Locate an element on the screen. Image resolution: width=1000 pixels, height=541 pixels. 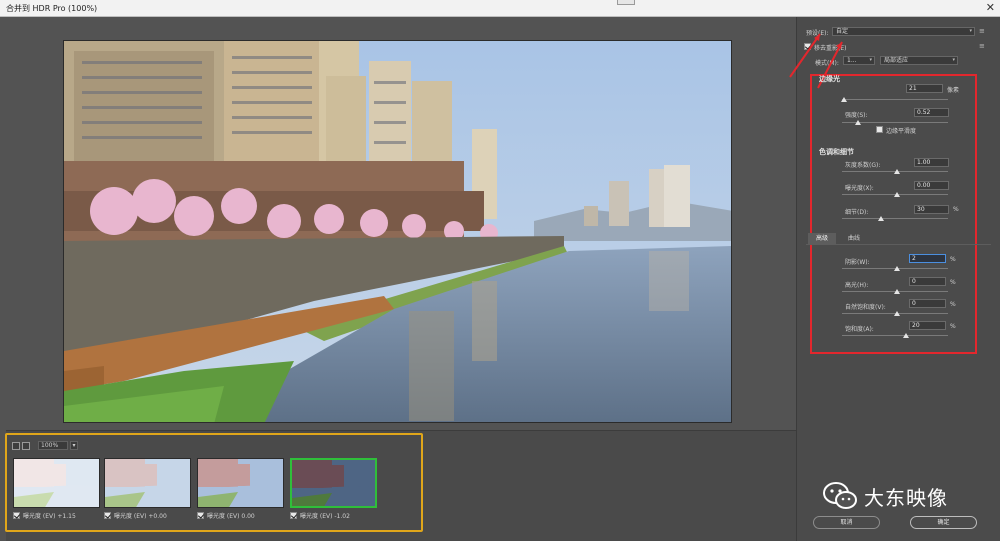
method-value: 局部适应 is located at coordinates (896, 60).